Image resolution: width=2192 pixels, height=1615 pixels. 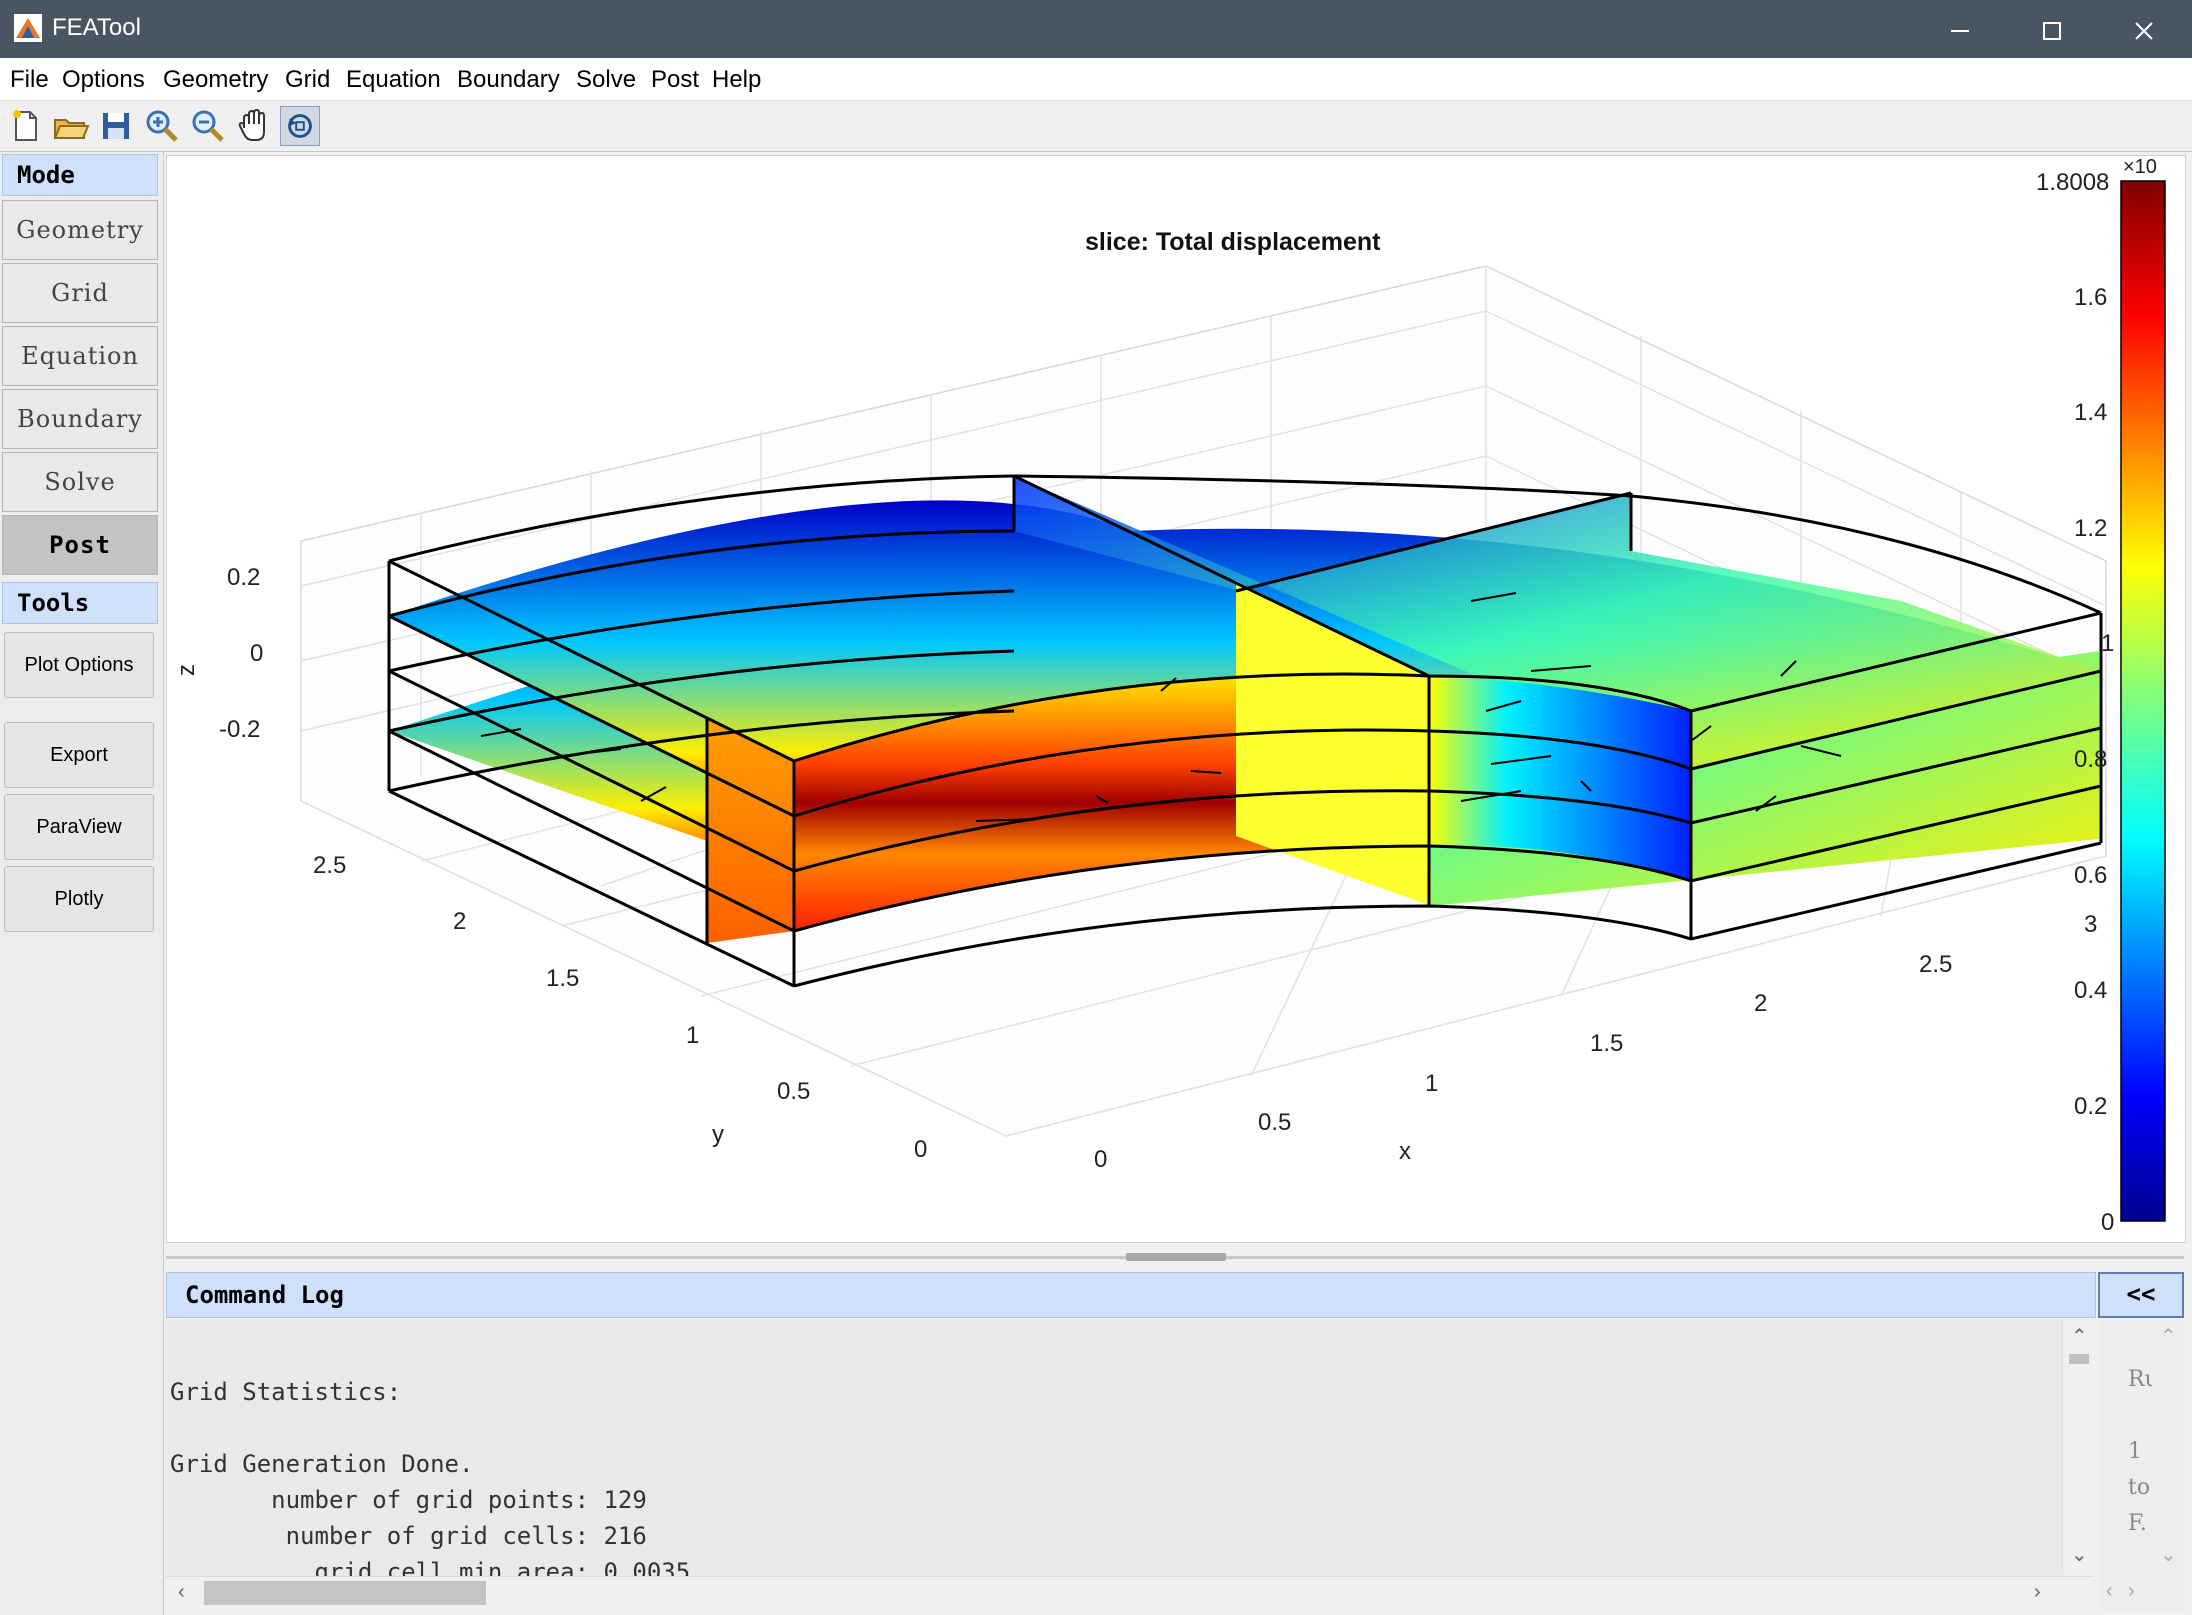 What do you see at coordinates (2091, 875) in the screenshot?
I see `colorbar-tick: 0.6` at bounding box center [2091, 875].